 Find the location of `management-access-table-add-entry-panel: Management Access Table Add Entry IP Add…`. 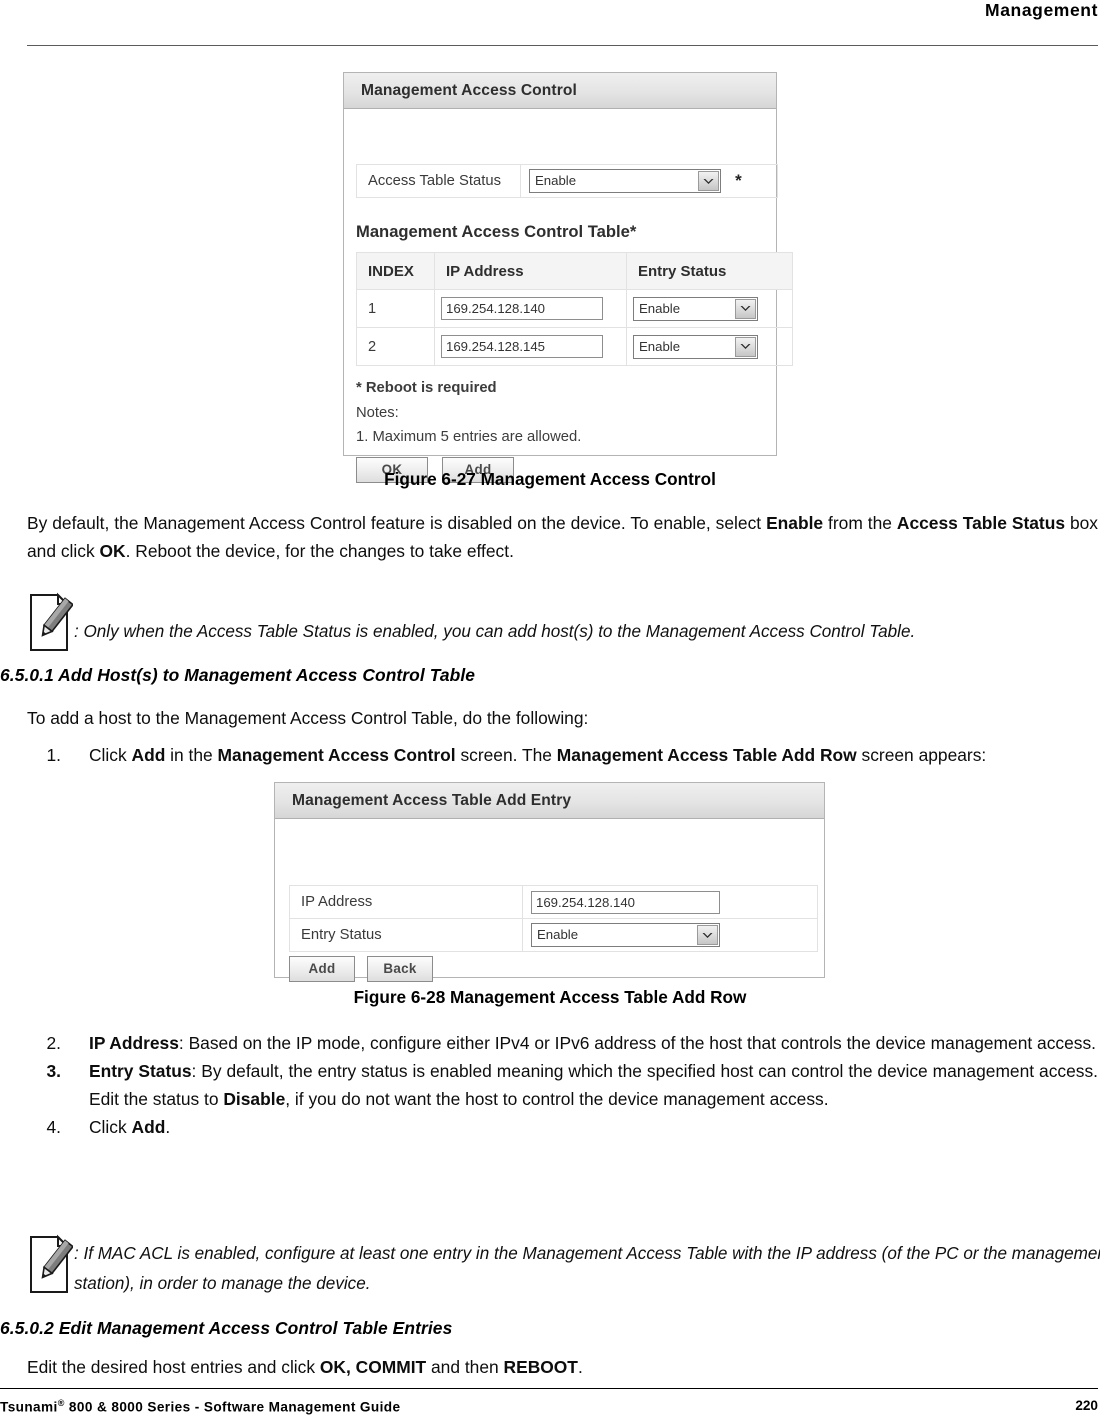

management-access-table-add-entry-panel: Management Access Table Add Entry IP Add… is located at coordinates (549, 882).